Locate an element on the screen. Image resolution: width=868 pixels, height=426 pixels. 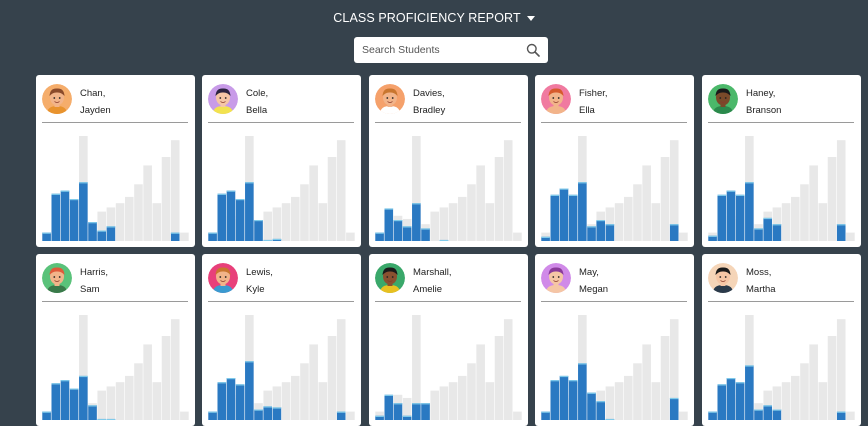
caret-down-icon is located at coordinates (530, 18).